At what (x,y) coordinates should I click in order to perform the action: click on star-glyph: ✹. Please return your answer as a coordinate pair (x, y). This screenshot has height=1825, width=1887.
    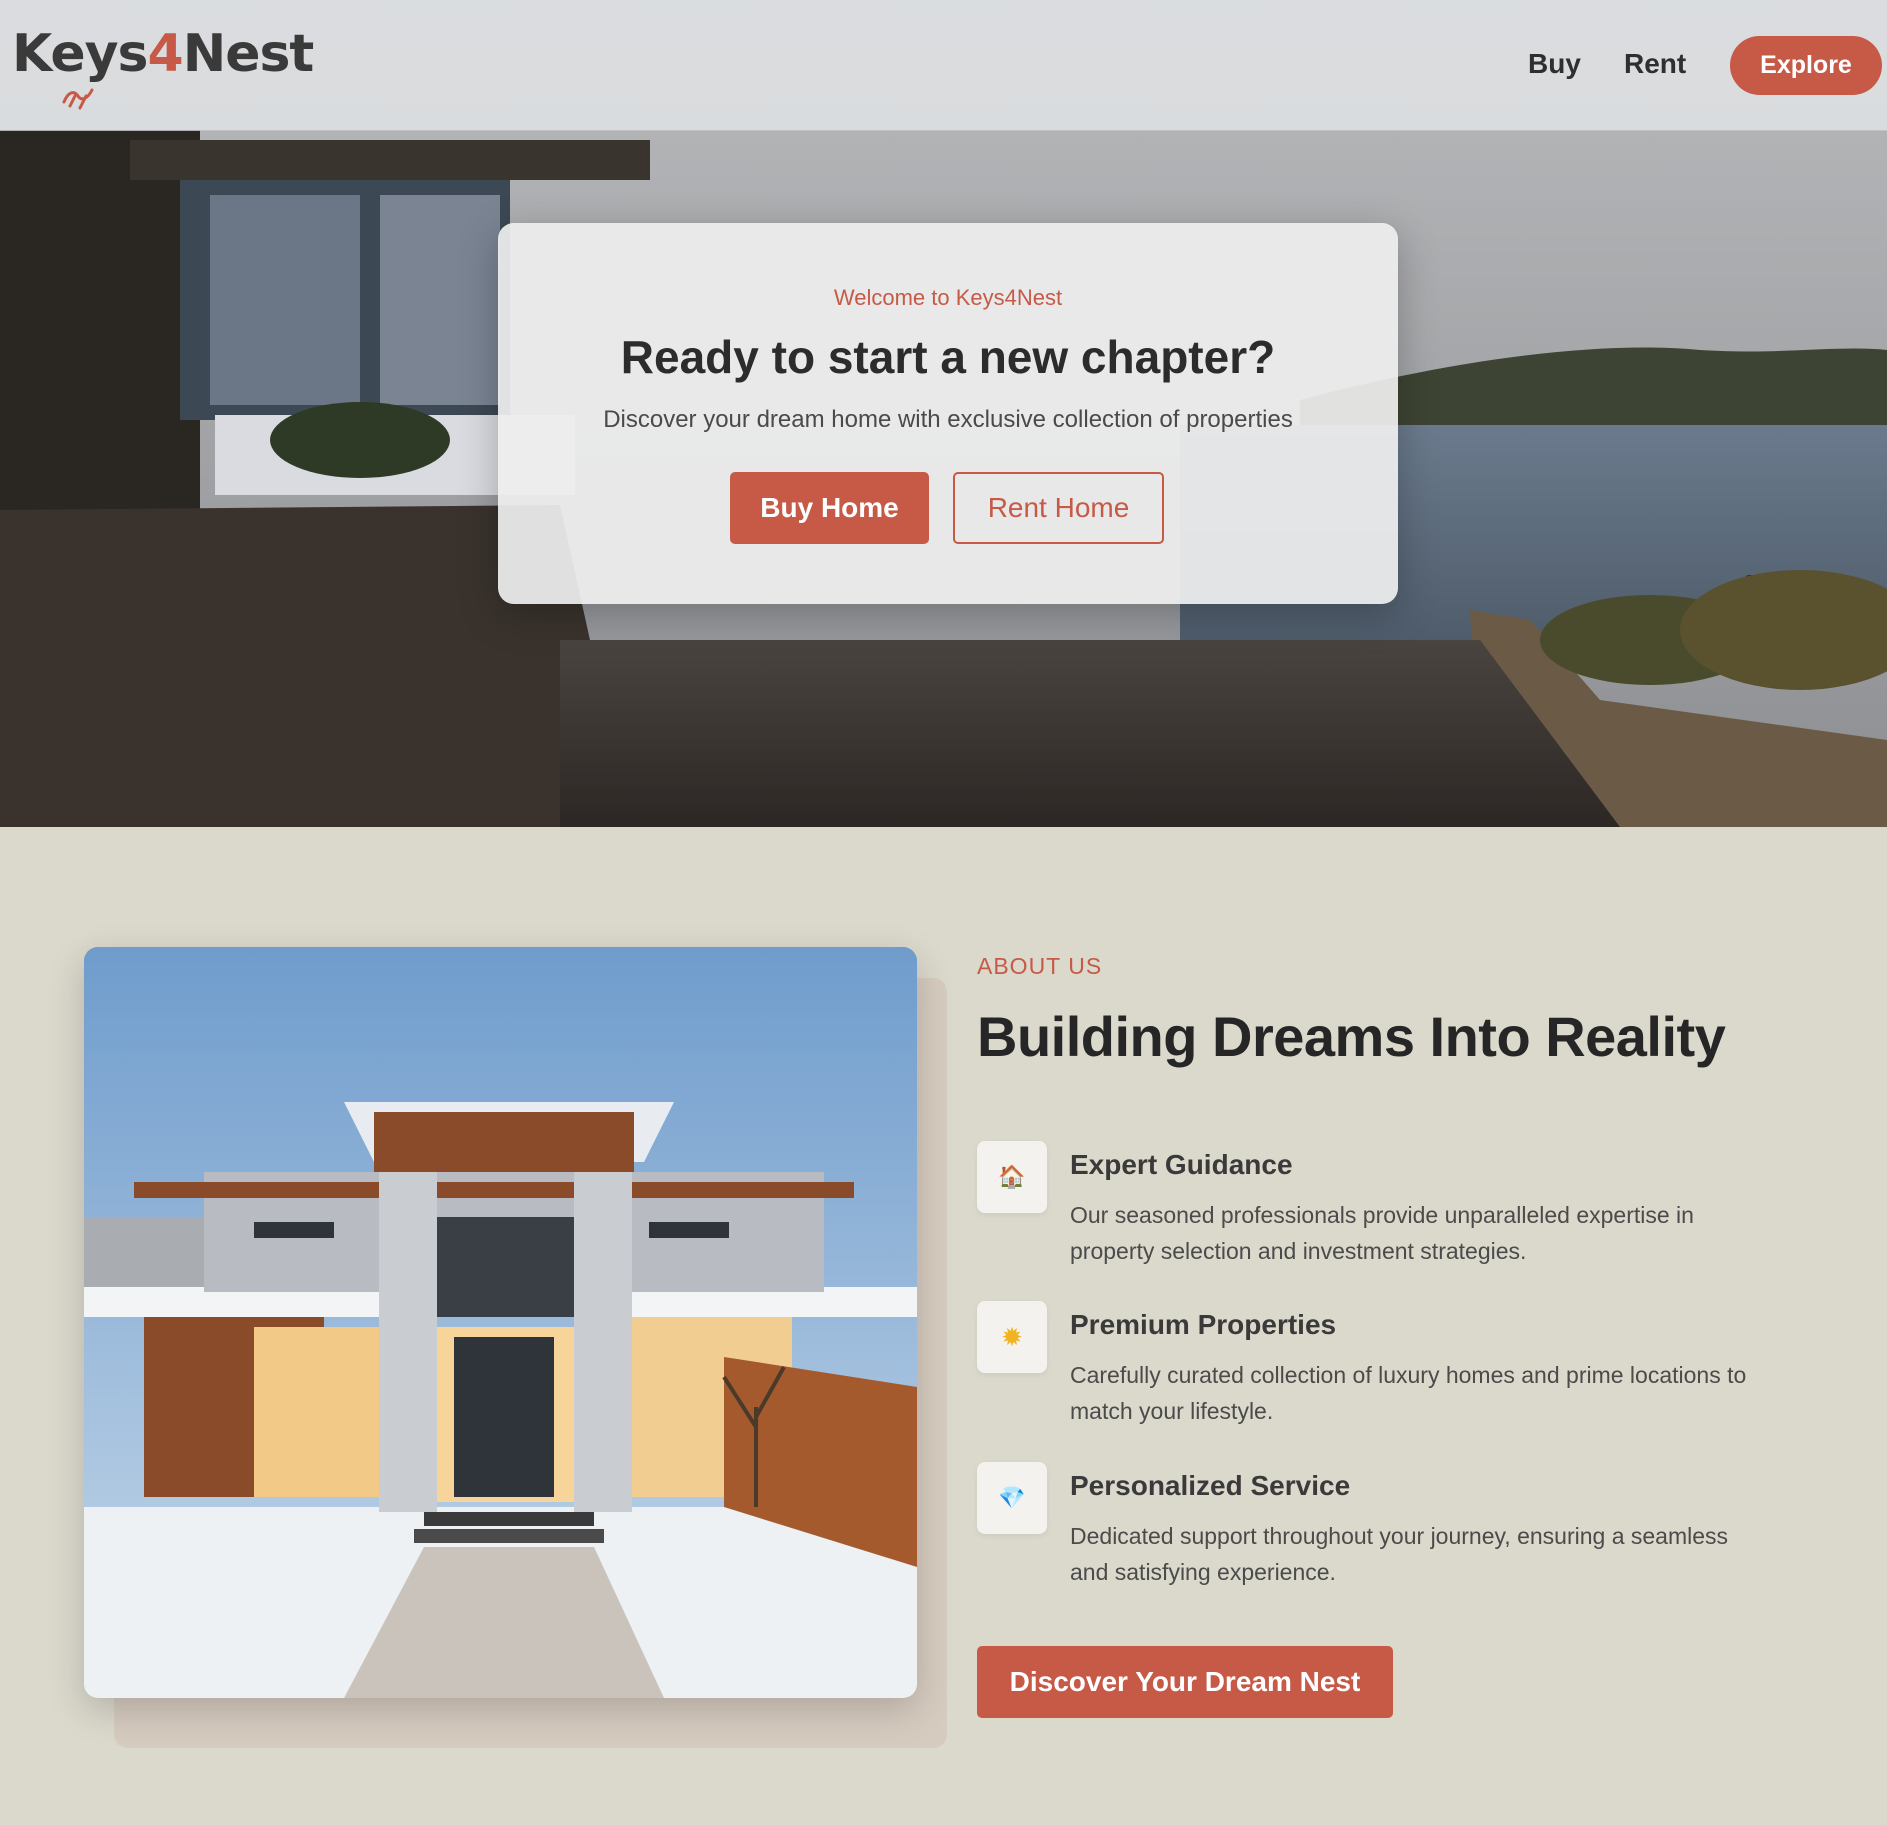
    Looking at the image, I should click on (1012, 1336).